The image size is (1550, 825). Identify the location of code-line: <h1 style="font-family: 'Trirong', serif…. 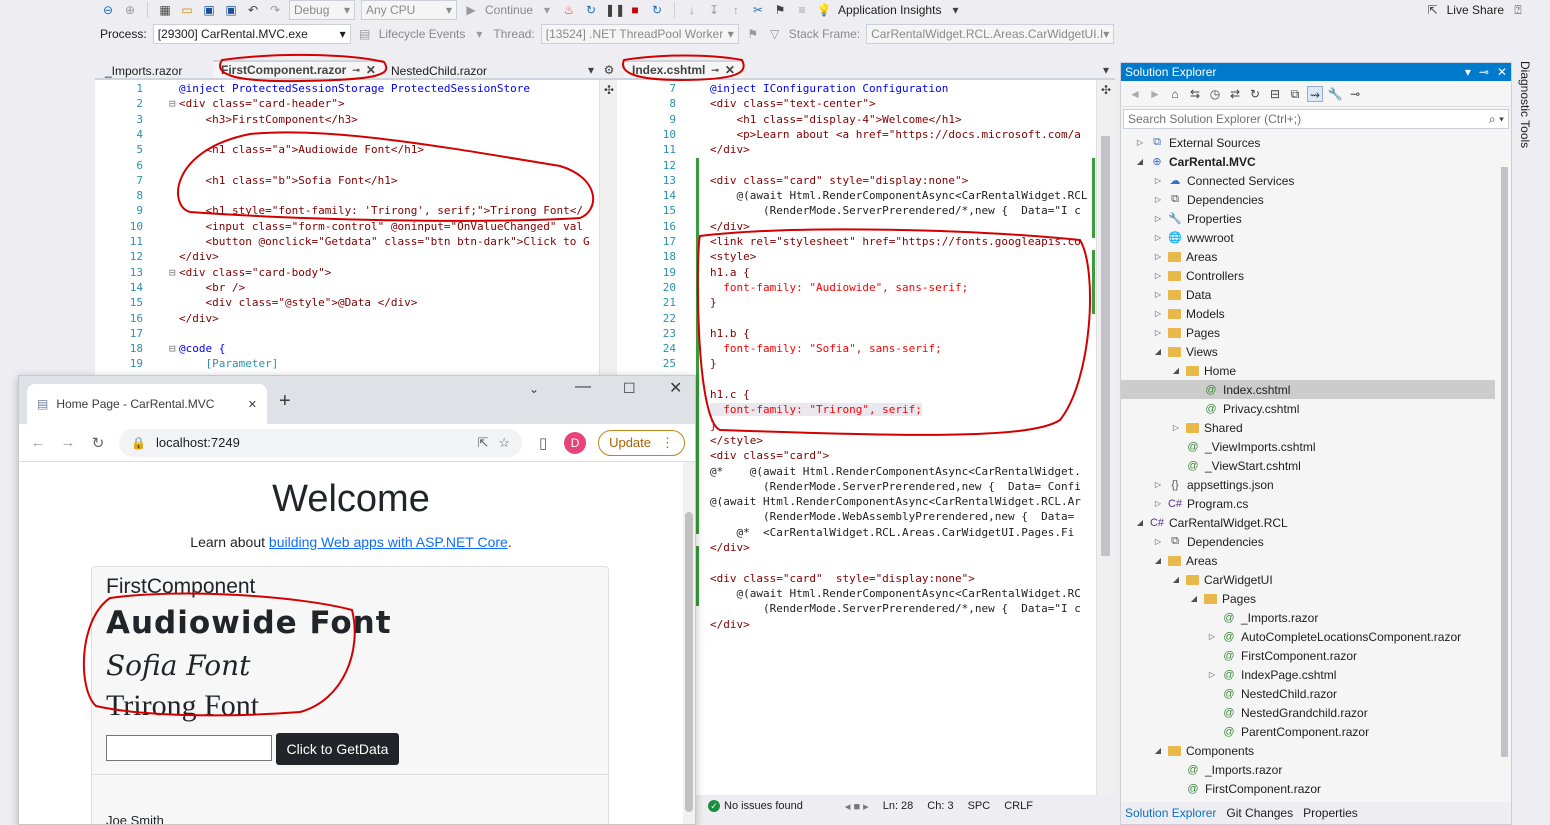
(381, 210).